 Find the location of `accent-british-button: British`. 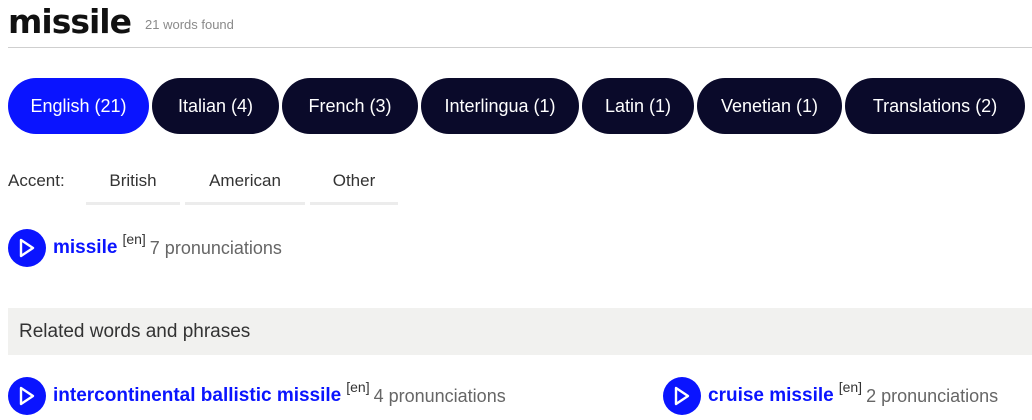

accent-british-button: British is located at coordinates (133, 182).